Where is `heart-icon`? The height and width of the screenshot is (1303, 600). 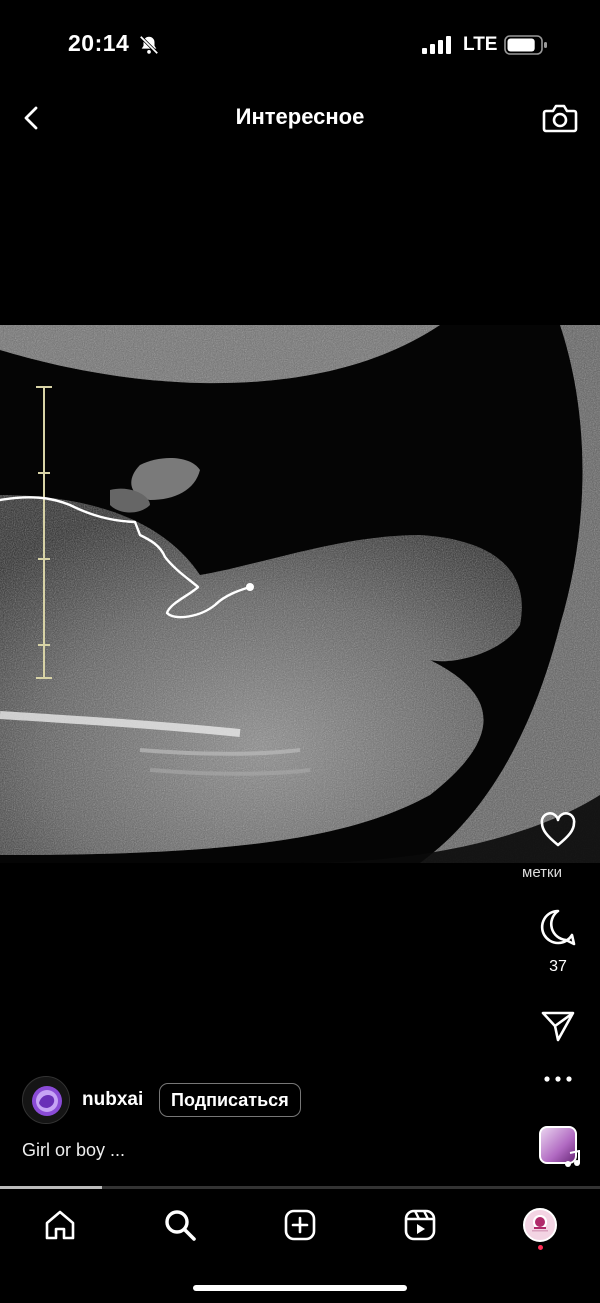 heart-icon is located at coordinates (558, 829).